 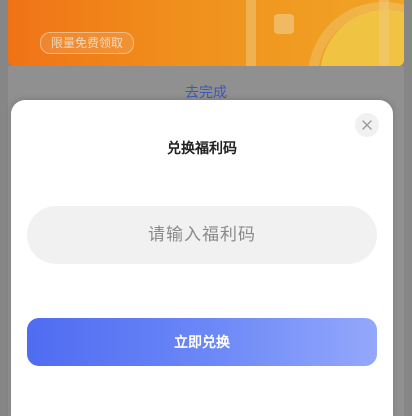 I want to click on redeem-code-input, so click(x=202, y=235).